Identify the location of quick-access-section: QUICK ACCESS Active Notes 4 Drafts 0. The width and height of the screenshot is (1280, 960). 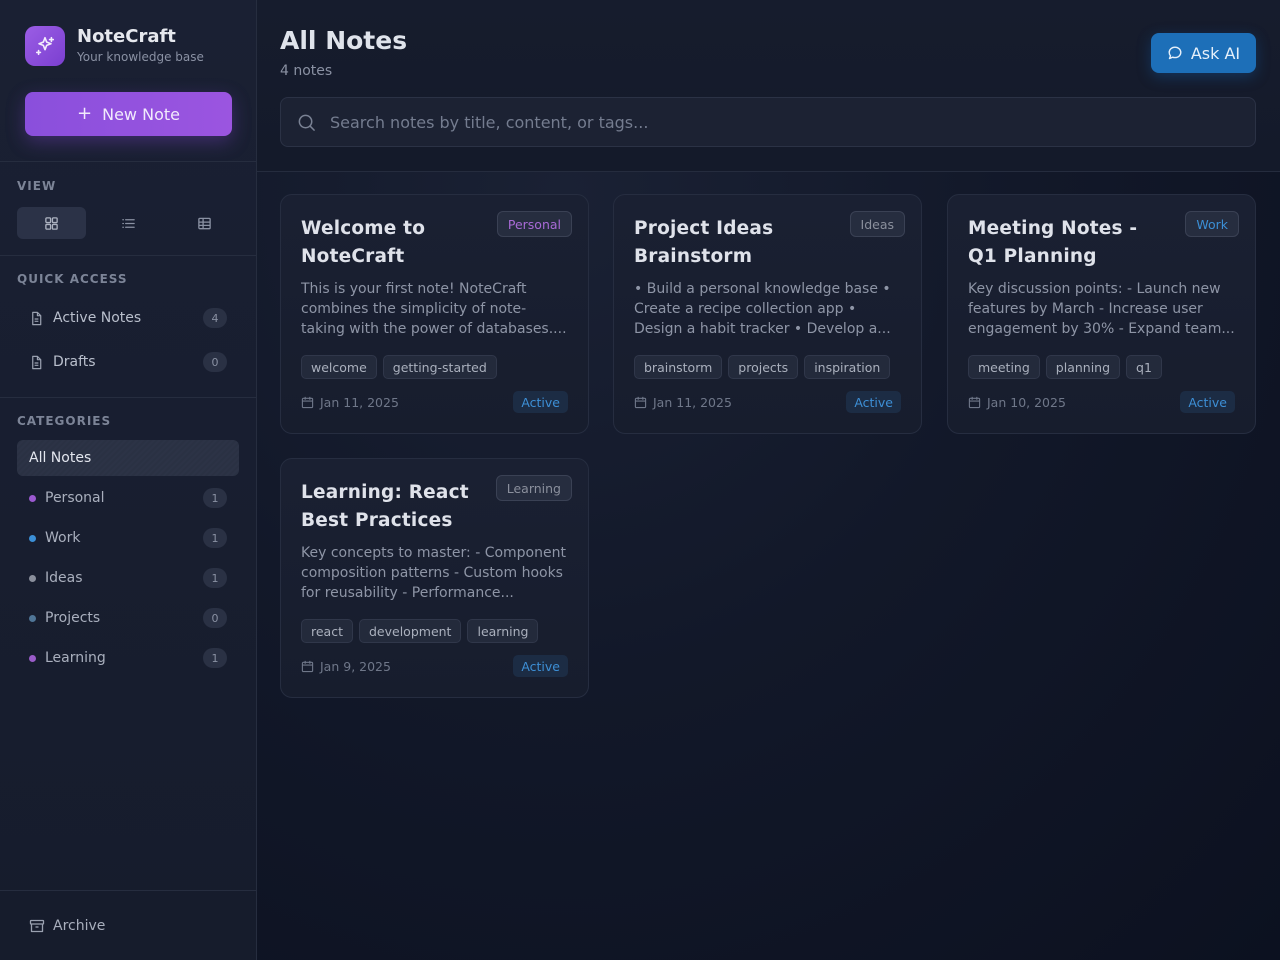
(128, 326).